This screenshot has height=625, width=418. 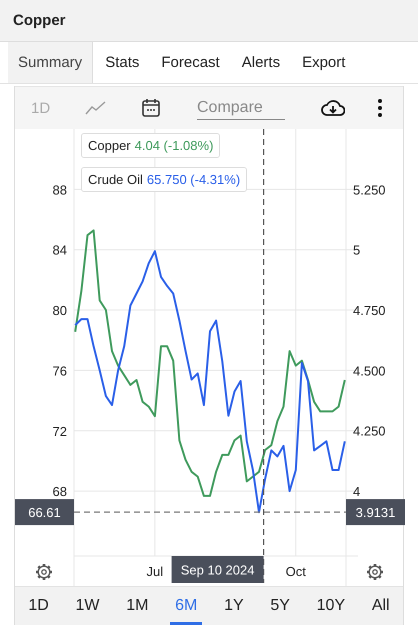 What do you see at coordinates (44, 512) in the screenshot?
I see `price-label: 66.61` at bounding box center [44, 512].